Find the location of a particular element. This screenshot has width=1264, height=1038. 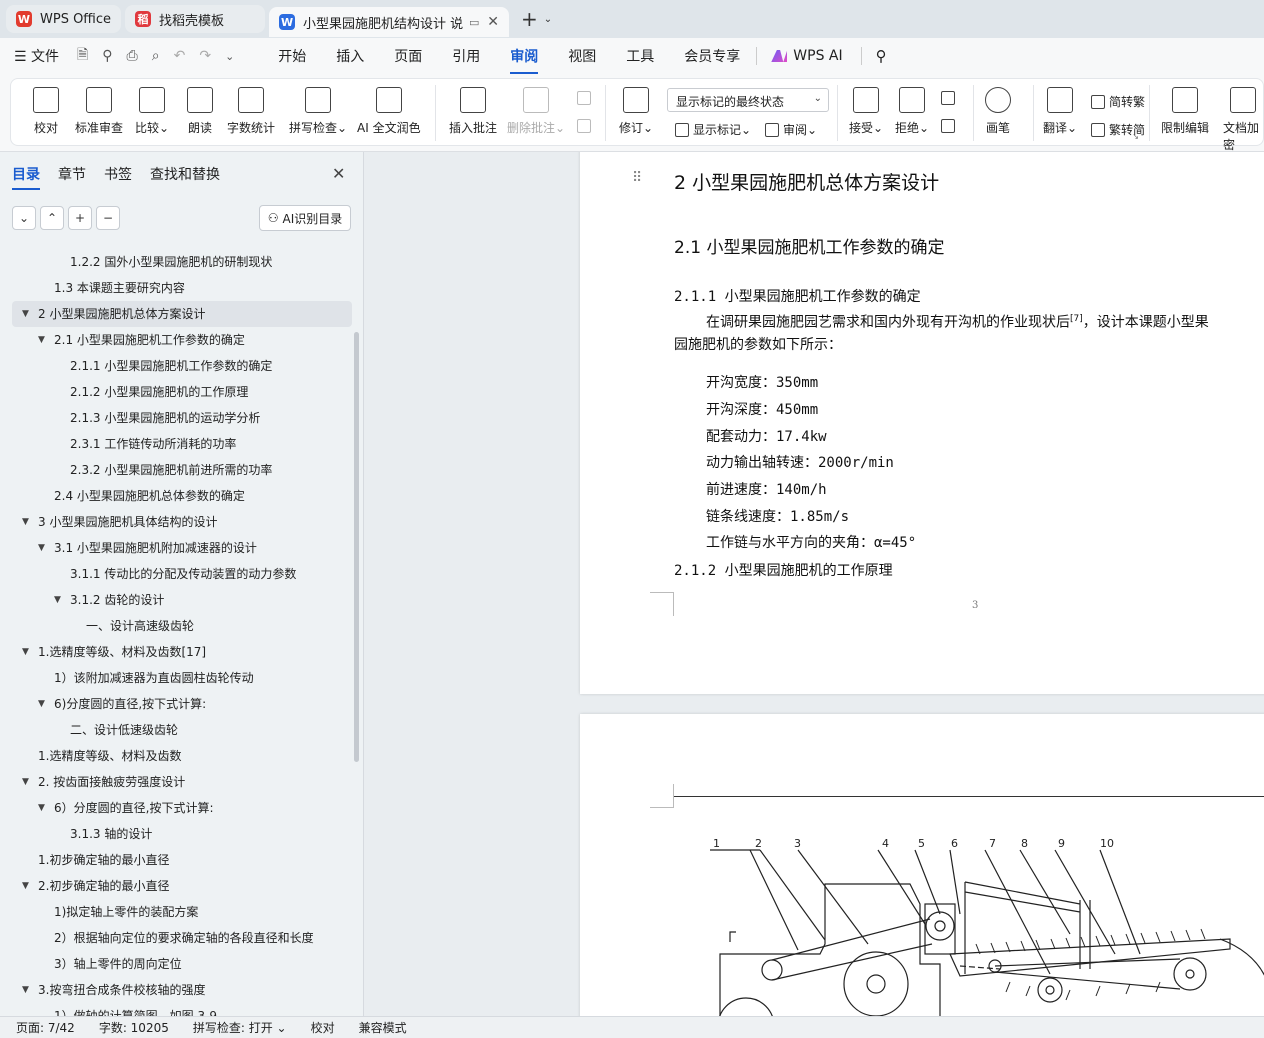

toc-item: 3.1.3 轴的设计 is located at coordinates (182, 834).